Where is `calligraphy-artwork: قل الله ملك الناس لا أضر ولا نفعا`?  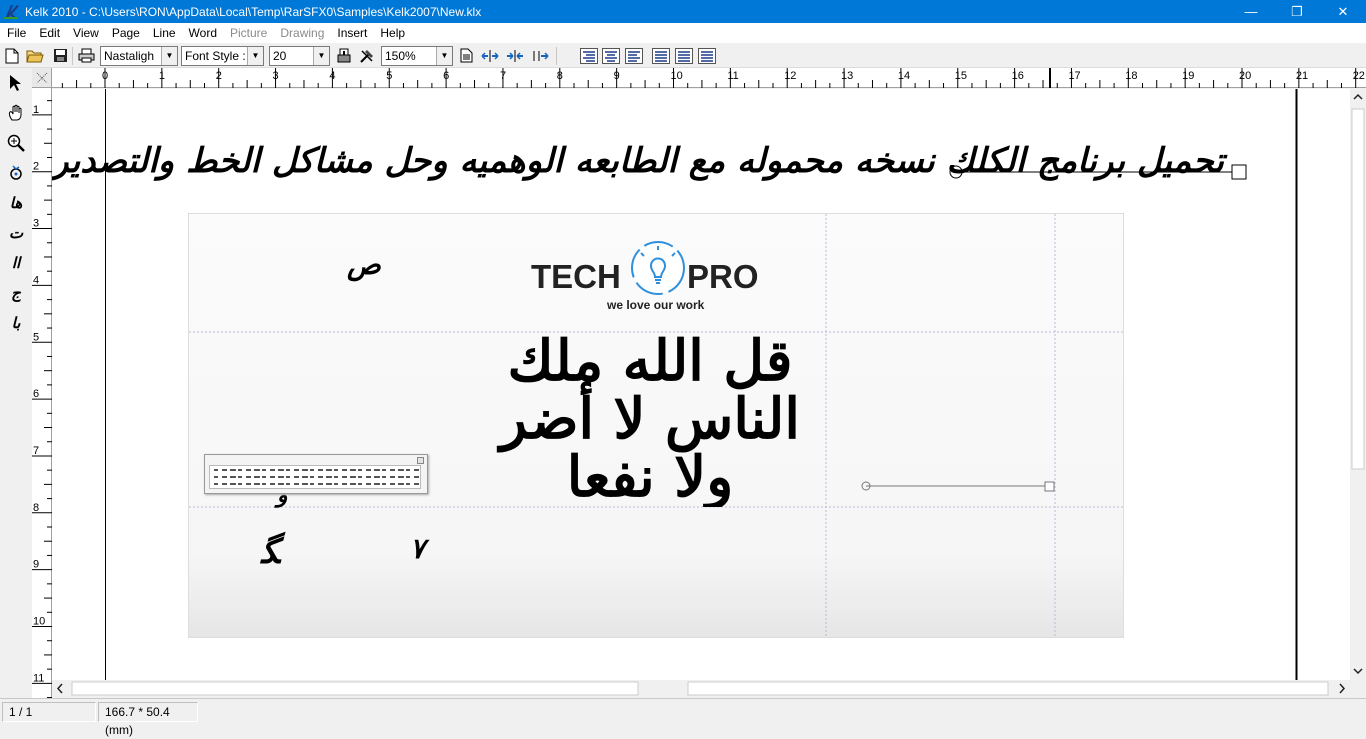
calligraphy-artwork: قل الله ملك الناس لا أضر ولا نفعا is located at coordinates (650, 419).